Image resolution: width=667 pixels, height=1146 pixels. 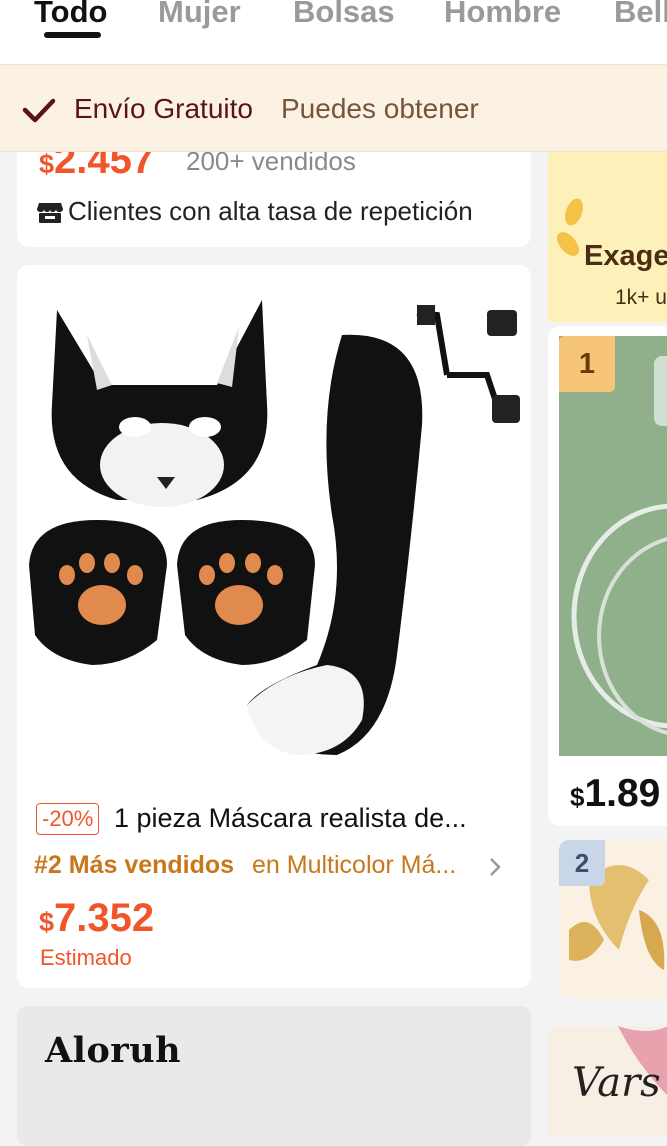 I want to click on category-tab-bar: Todo Mujer Bolsas Hombre Bell, so click(x=333, y=32).